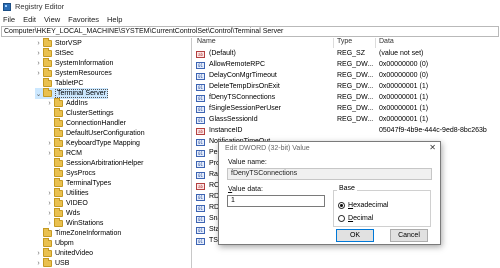 This screenshot has height=268, width=500. Describe the element at coordinates (363, 205) in the screenshot. I see `hexadecimal-option: Hexadecimal` at that location.